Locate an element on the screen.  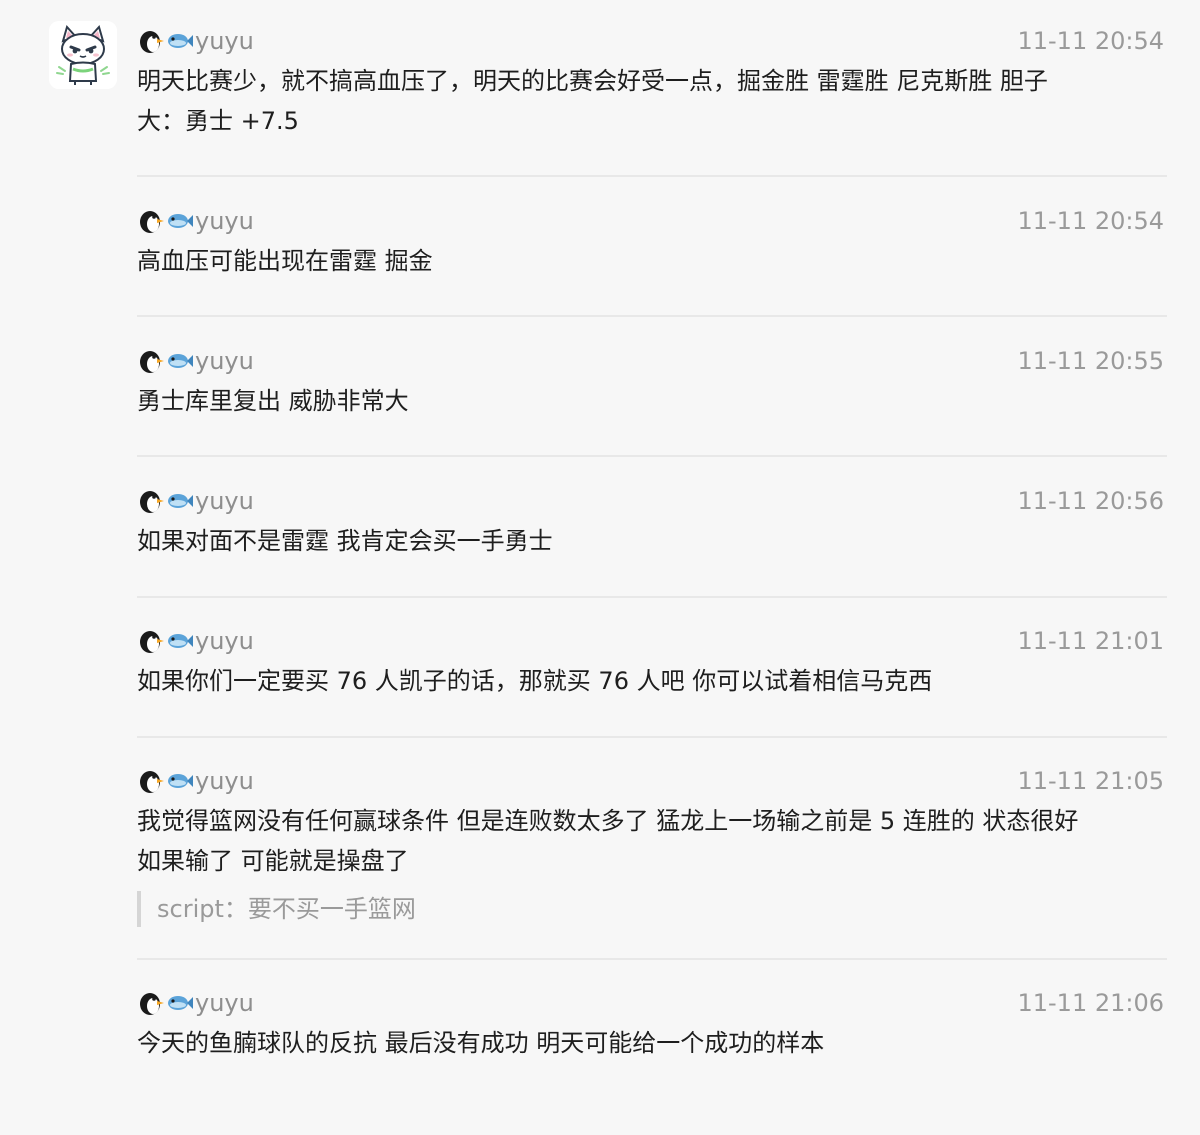
message-text: 今天的鱼腩球队的反抗 最后没有成功 明天可能给一个成功的样本 is located at coordinates (481, 1043).